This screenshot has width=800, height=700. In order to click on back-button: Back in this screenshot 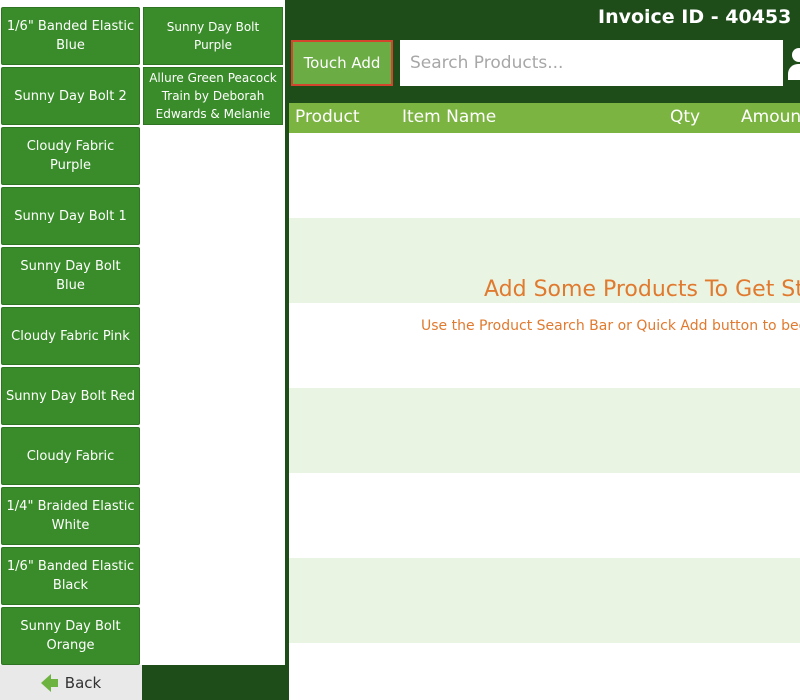, I will do `click(71, 682)`.